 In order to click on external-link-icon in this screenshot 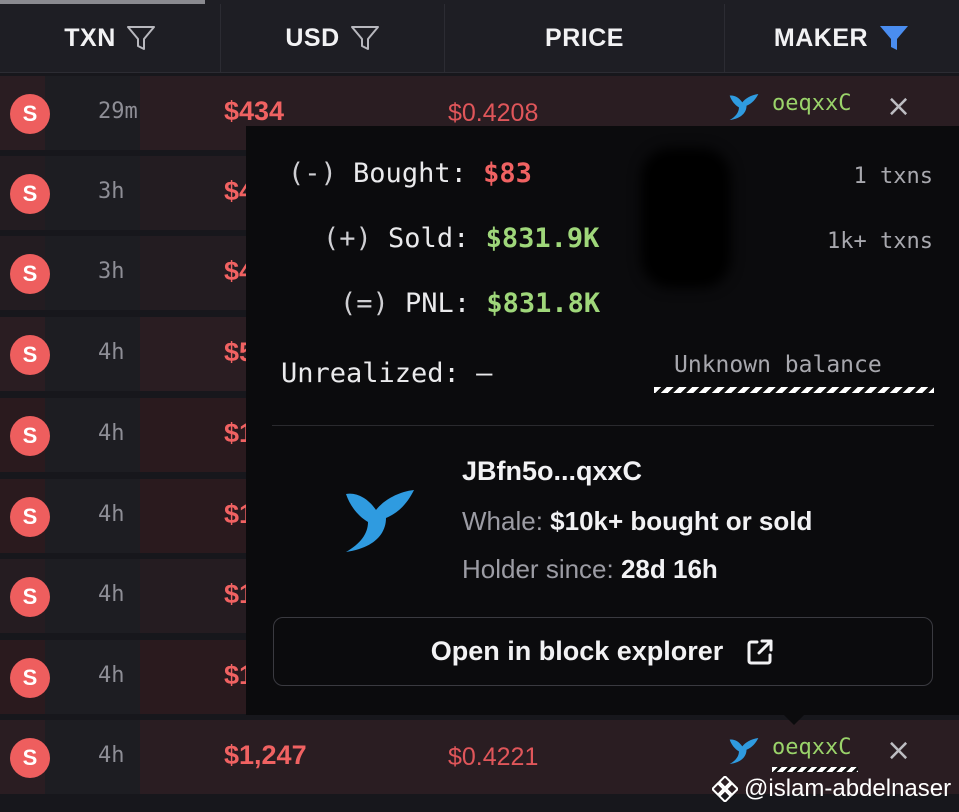, I will do `click(760, 652)`.